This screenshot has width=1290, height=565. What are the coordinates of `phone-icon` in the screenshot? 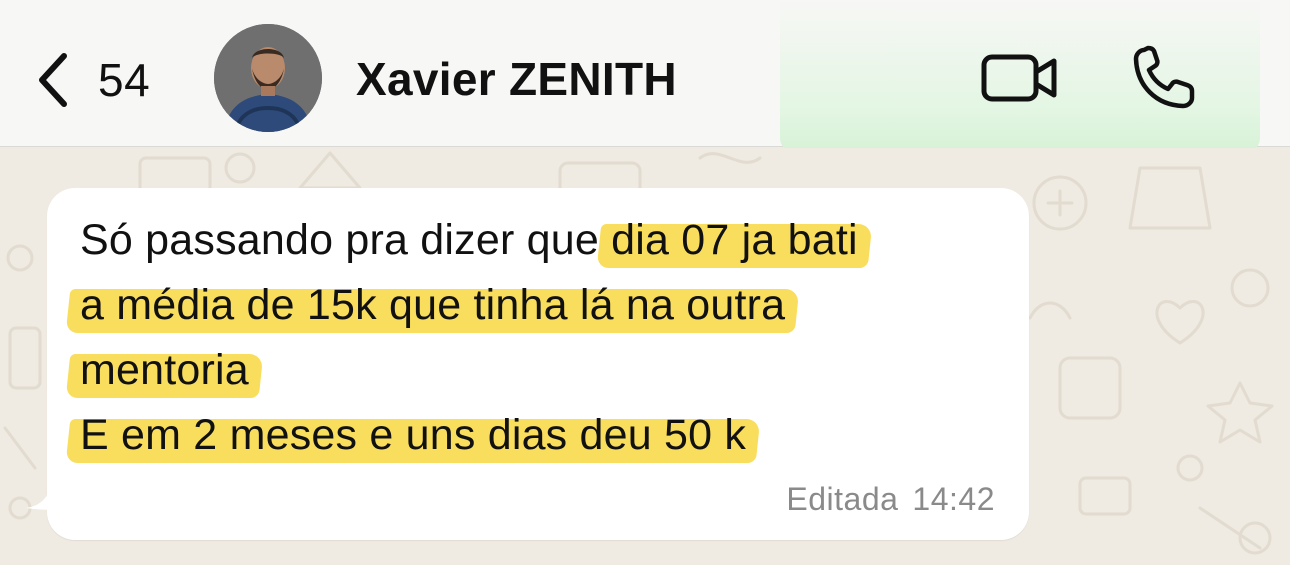 It's located at (1164, 77).